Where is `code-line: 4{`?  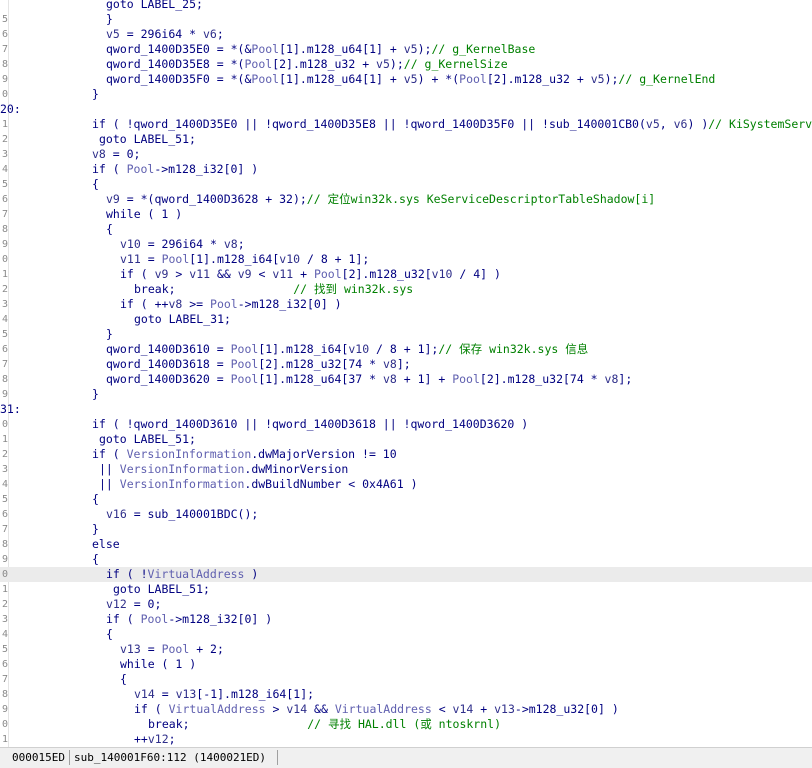
code-line: 4{ is located at coordinates (406, 634).